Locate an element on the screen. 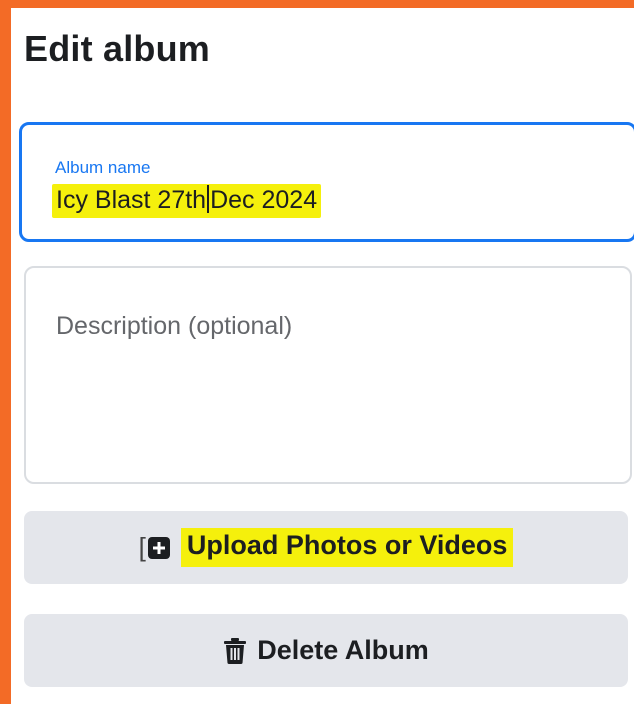  description-placeholder: Description (optional) is located at coordinates (174, 326).